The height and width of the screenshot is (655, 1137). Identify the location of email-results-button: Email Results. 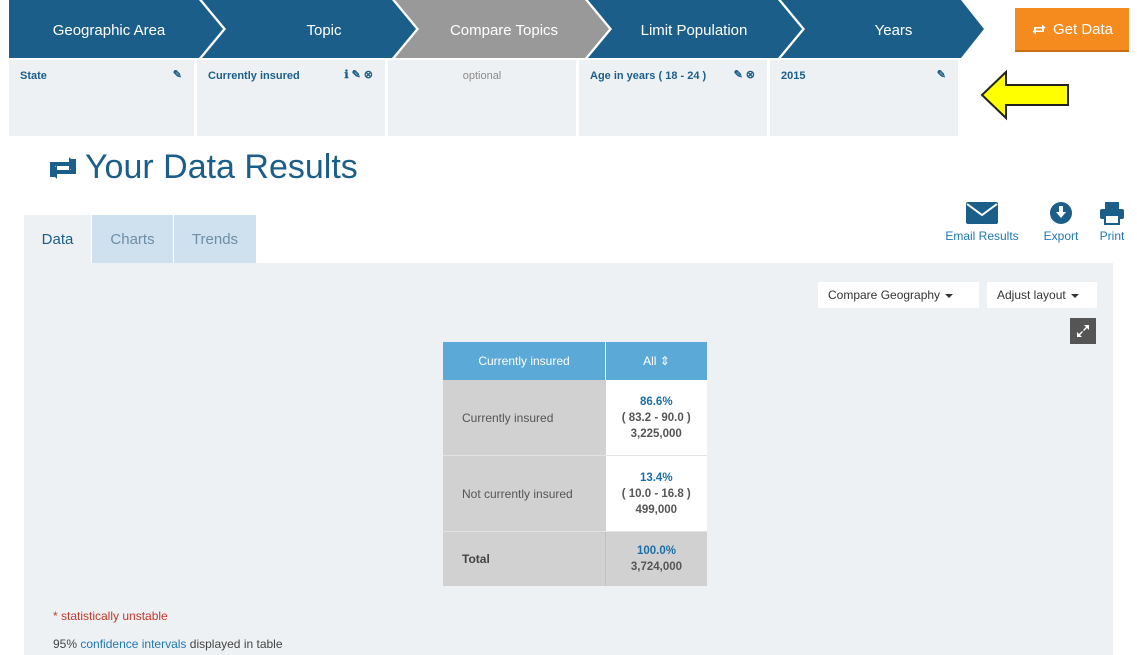
(982, 220).